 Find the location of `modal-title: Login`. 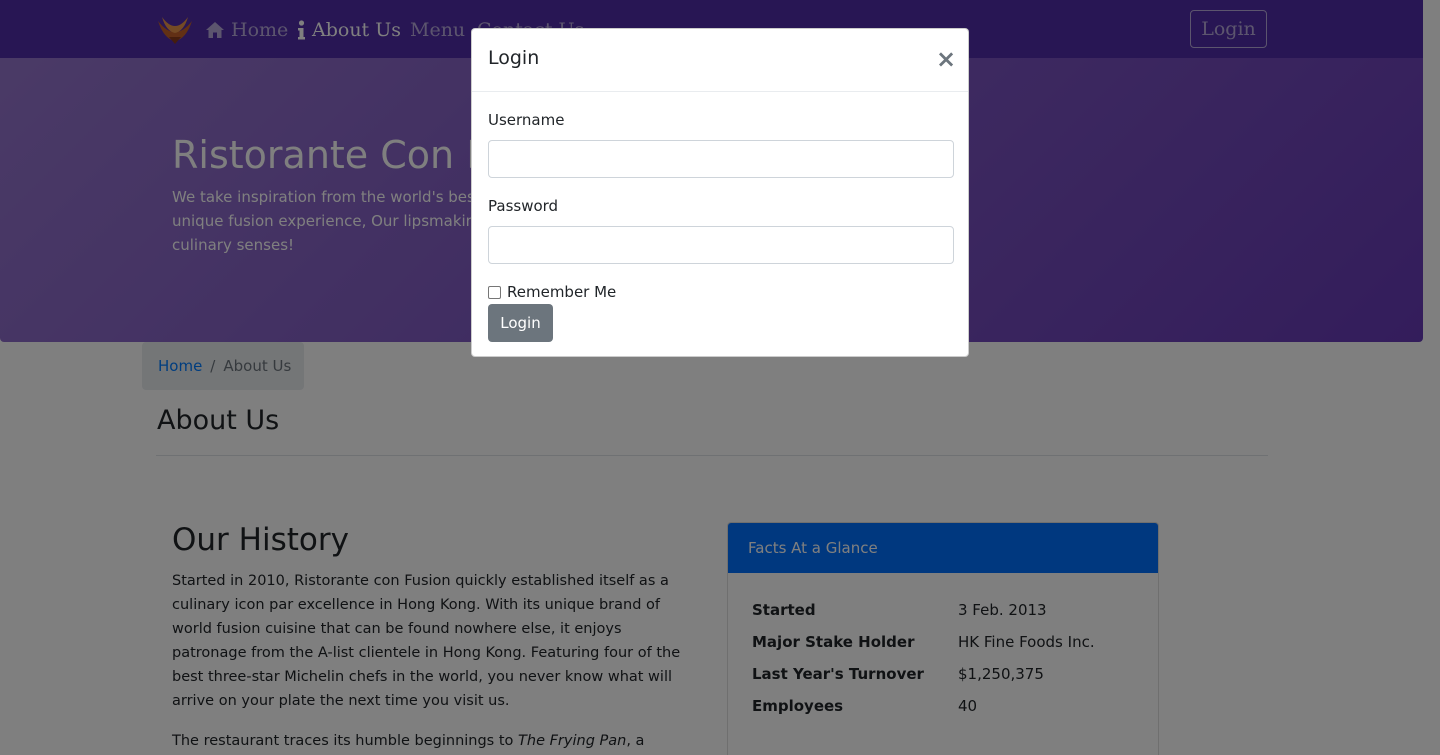

modal-title: Login is located at coordinates (514, 58).